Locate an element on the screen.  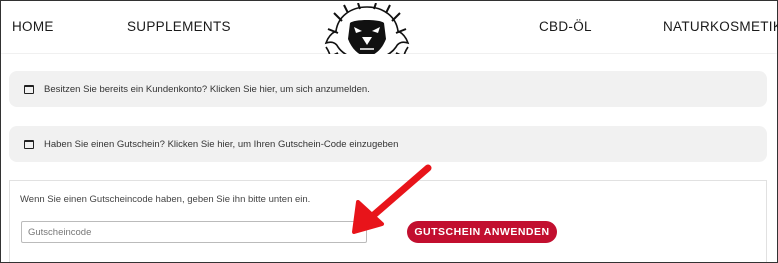
apply-coupon-button: GUTSCHEIN ANWENDEN is located at coordinates (482, 232).